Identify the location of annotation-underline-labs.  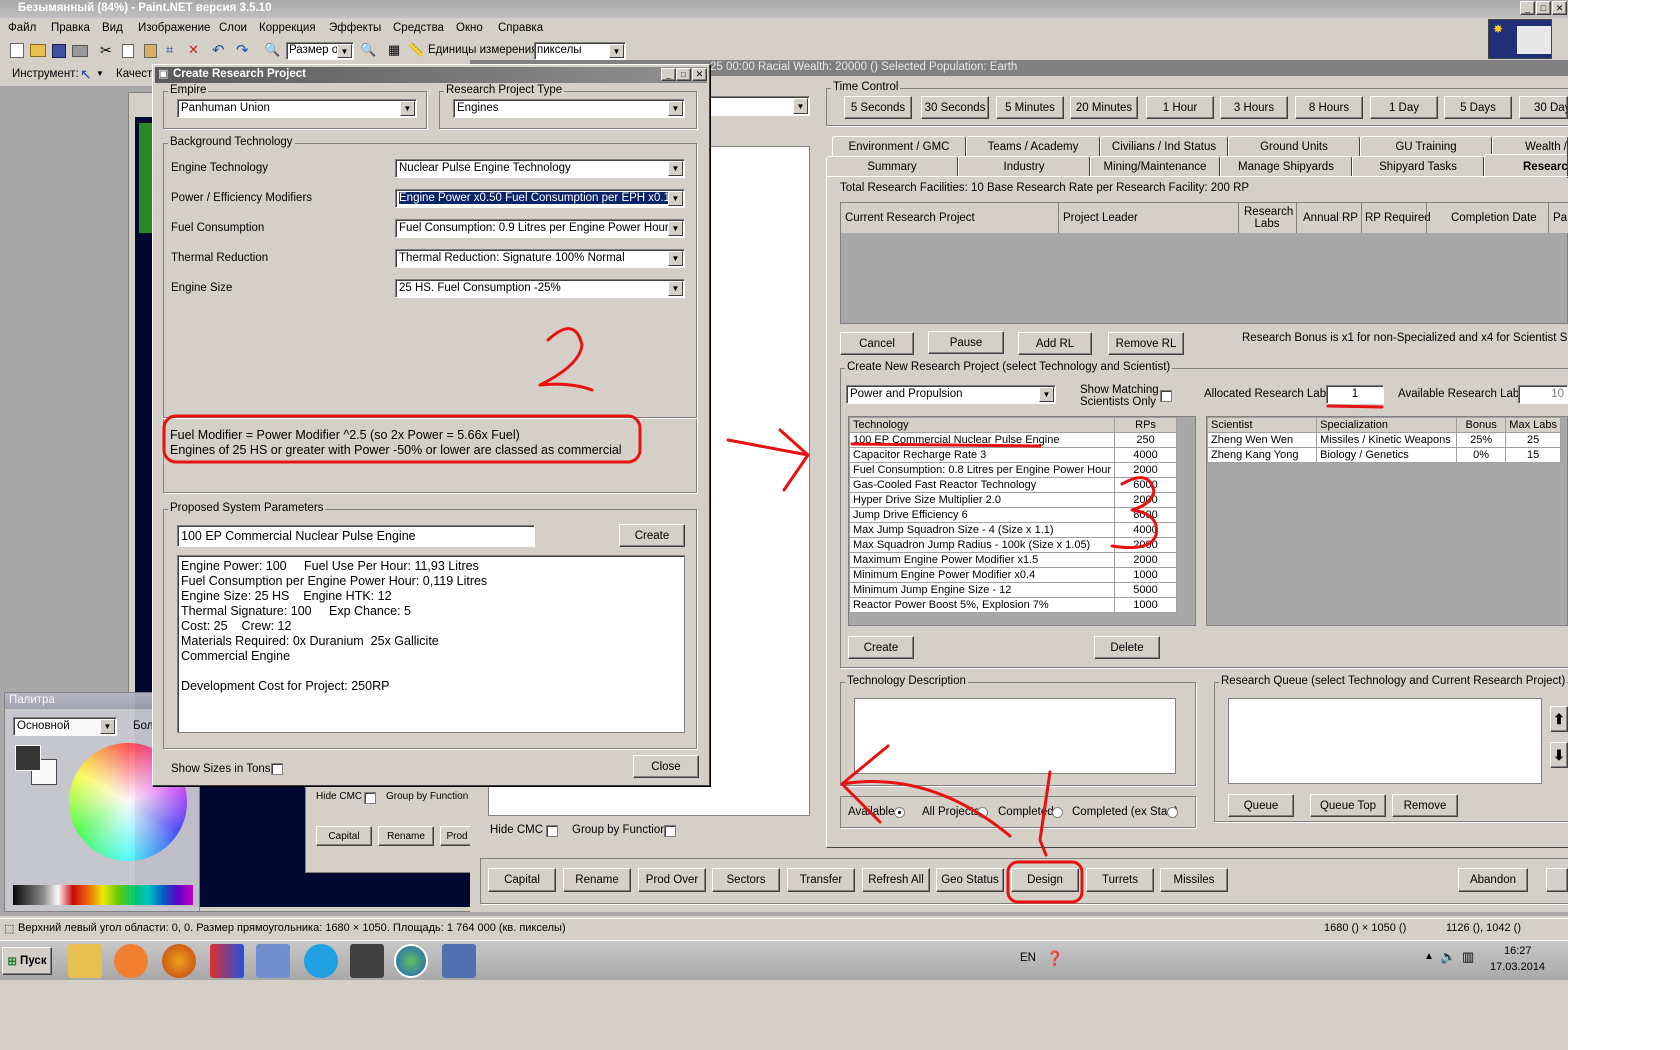
(1355, 406).